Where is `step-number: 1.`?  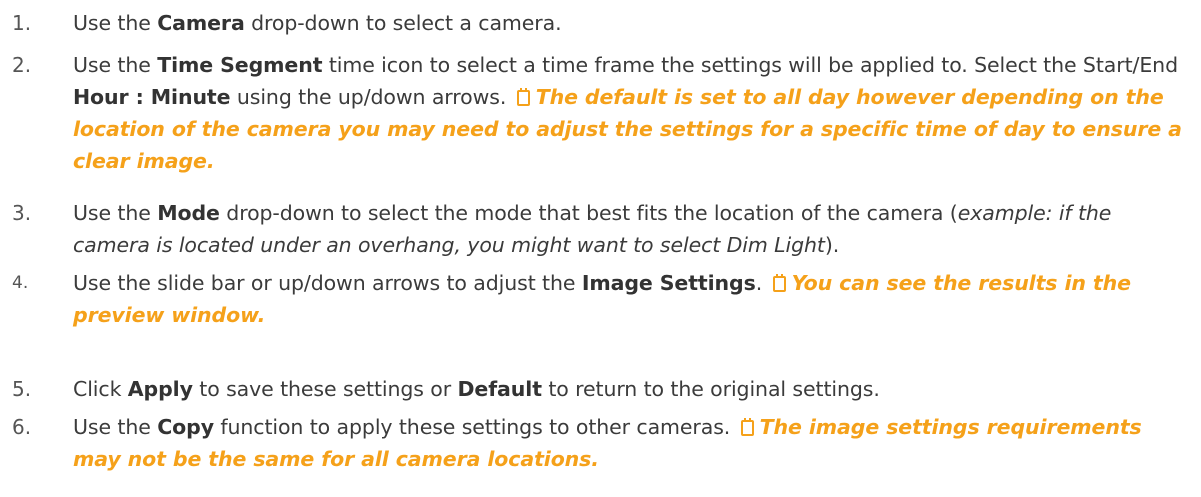
step-number: 1. is located at coordinates (22, 23).